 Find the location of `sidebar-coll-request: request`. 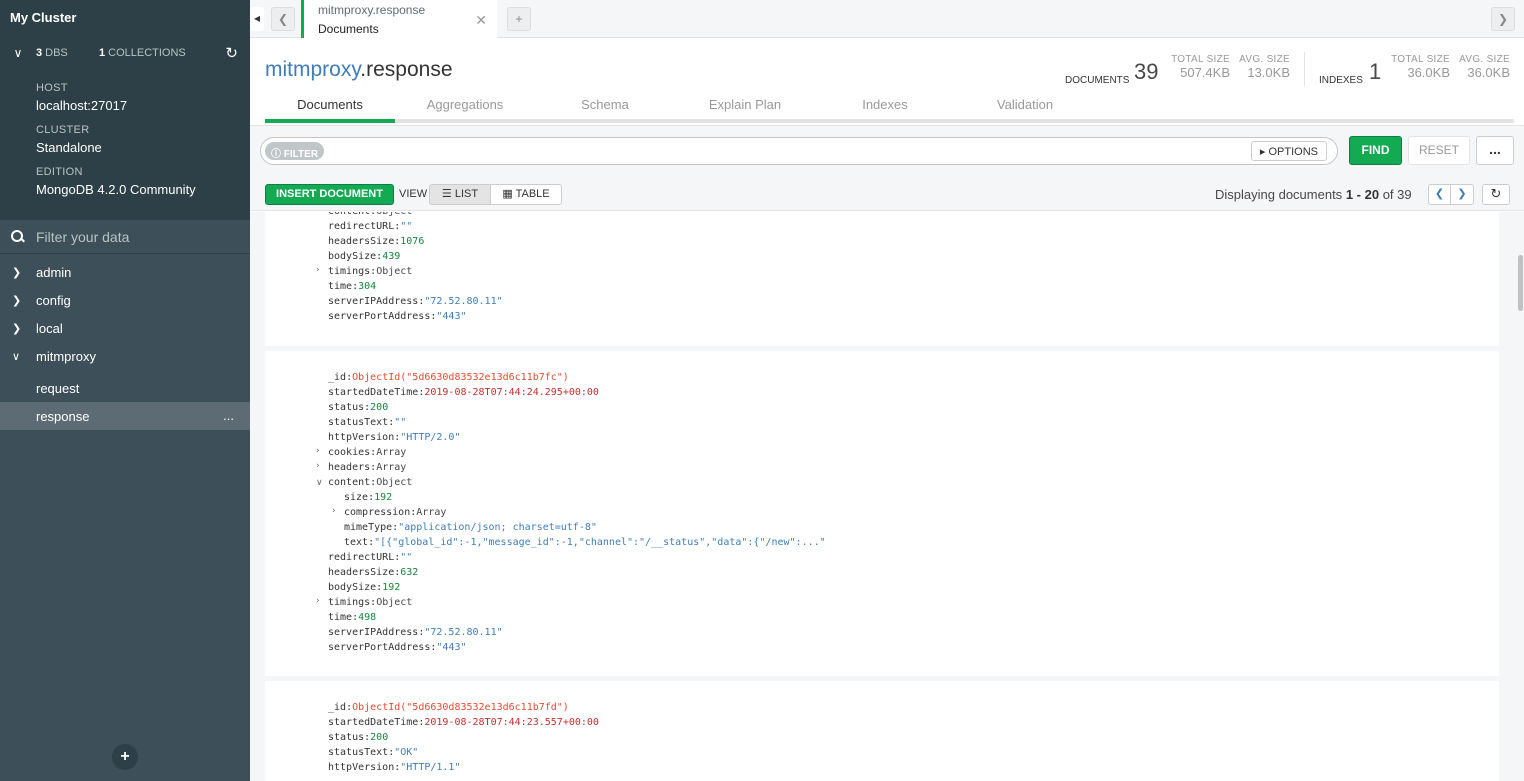

sidebar-coll-request: request is located at coordinates (125, 388).